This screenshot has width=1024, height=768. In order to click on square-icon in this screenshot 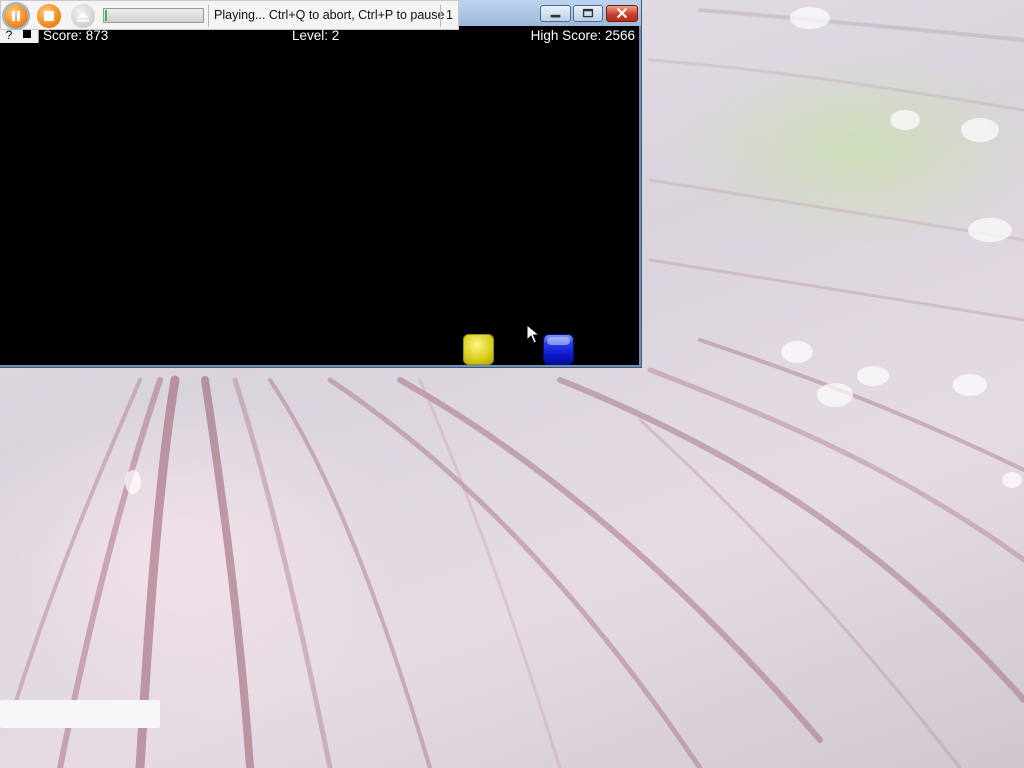, I will do `click(27, 34)`.